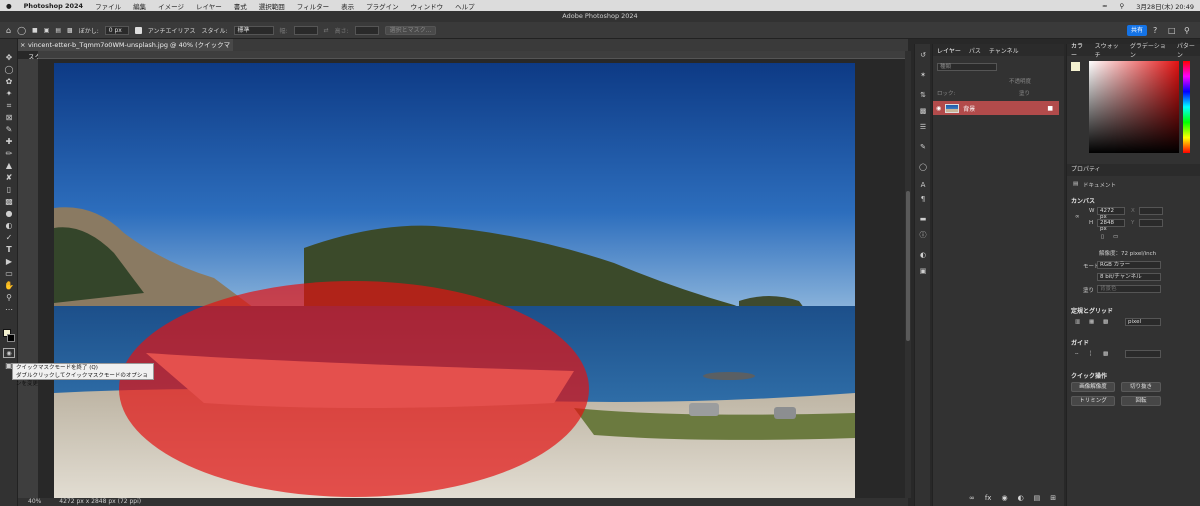 The width and height of the screenshot is (1200, 506). What do you see at coordinates (923, 199) in the screenshot?
I see `paragraph-icon: ¶` at bounding box center [923, 199].